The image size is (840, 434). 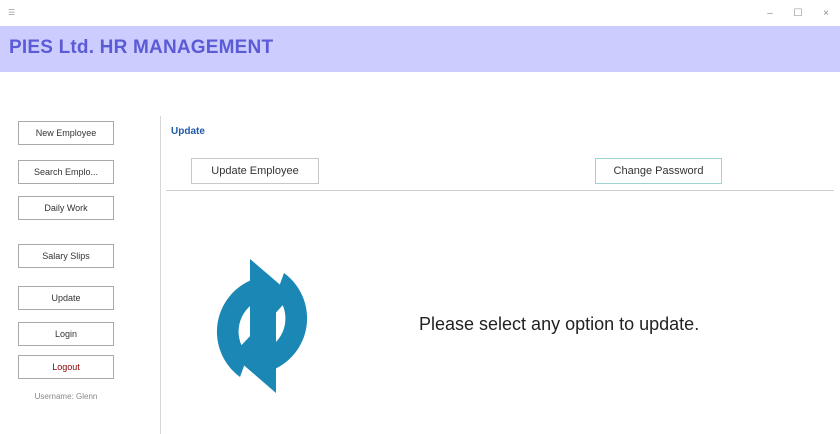 I want to click on update-employee-button: Update Employee, so click(x=255, y=171).